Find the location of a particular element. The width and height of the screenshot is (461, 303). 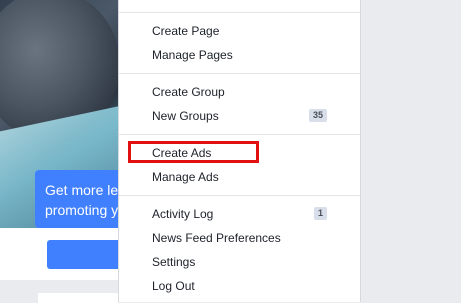

menu-item-create-group: Create Group is located at coordinates (188, 92).